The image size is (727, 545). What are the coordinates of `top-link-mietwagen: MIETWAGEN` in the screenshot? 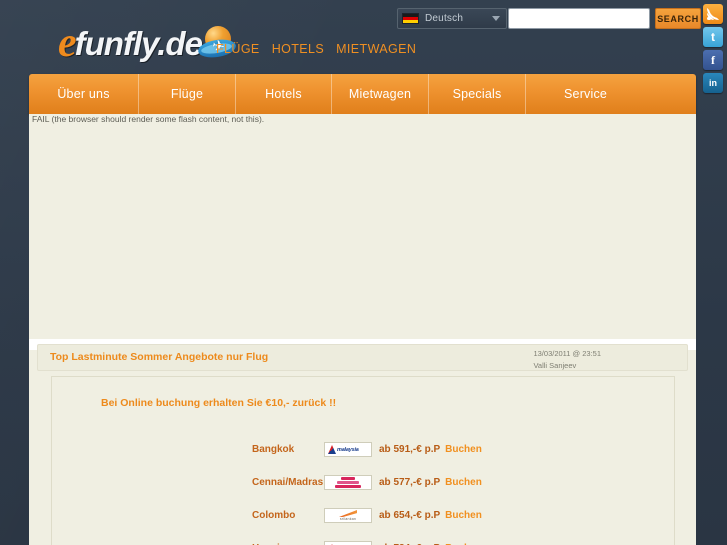 It's located at (376, 49).